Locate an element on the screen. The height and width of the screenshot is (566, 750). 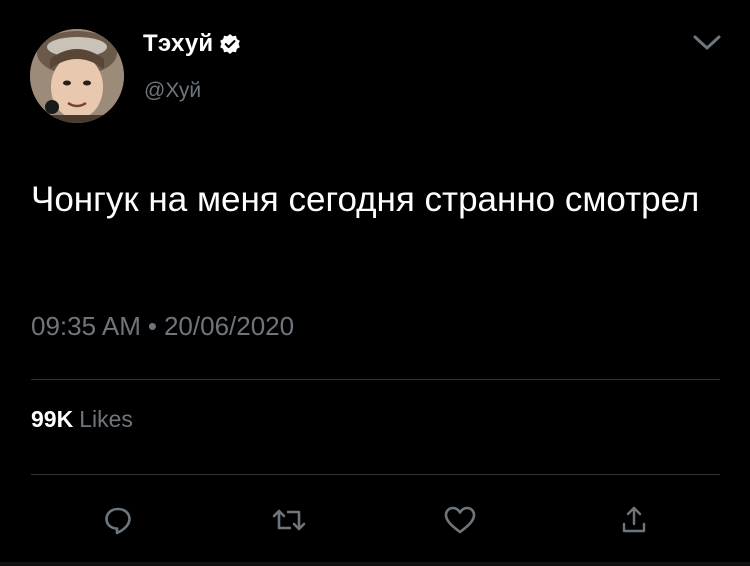
like-icon is located at coordinates (460, 520).